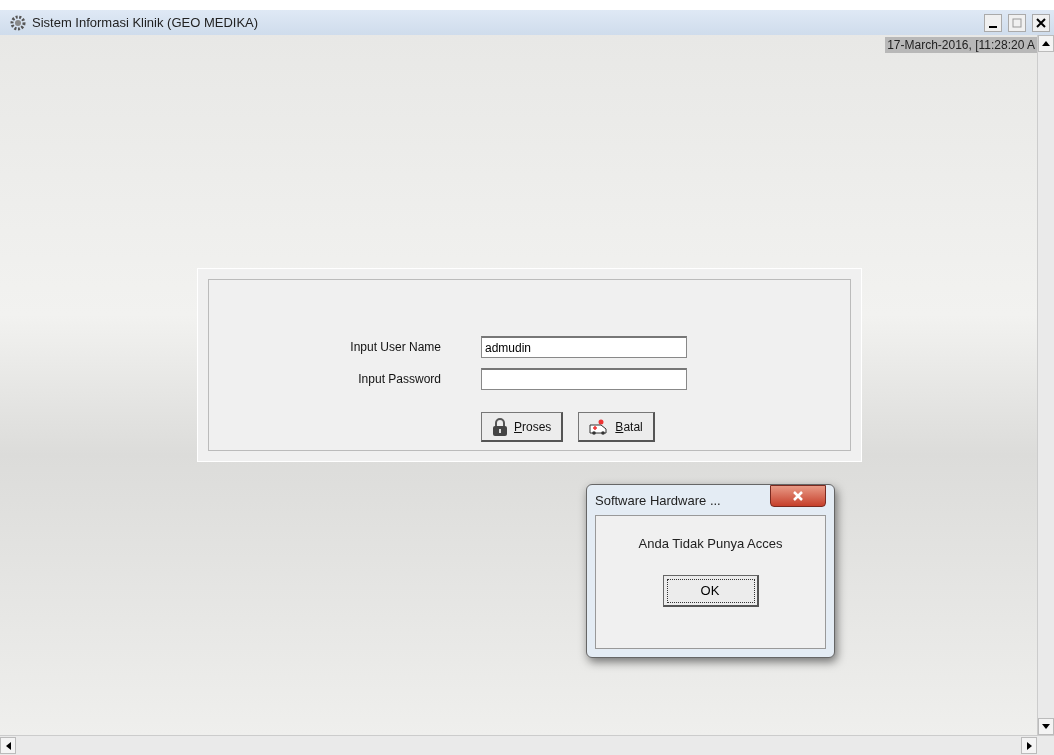 Image resolution: width=1054 pixels, height=755 pixels. I want to click on date-time: 17-March-2016, [11:28:20 A, so click(961, 45).